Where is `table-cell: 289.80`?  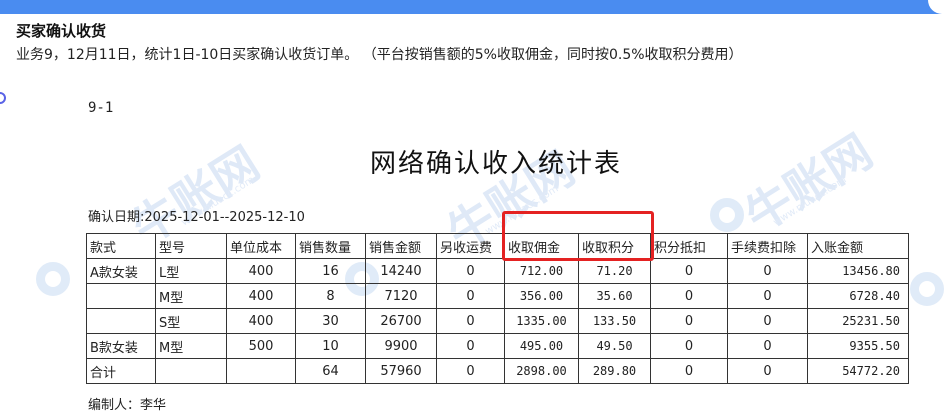 table-cell: 289.80 is located at coordinates (614, 371).